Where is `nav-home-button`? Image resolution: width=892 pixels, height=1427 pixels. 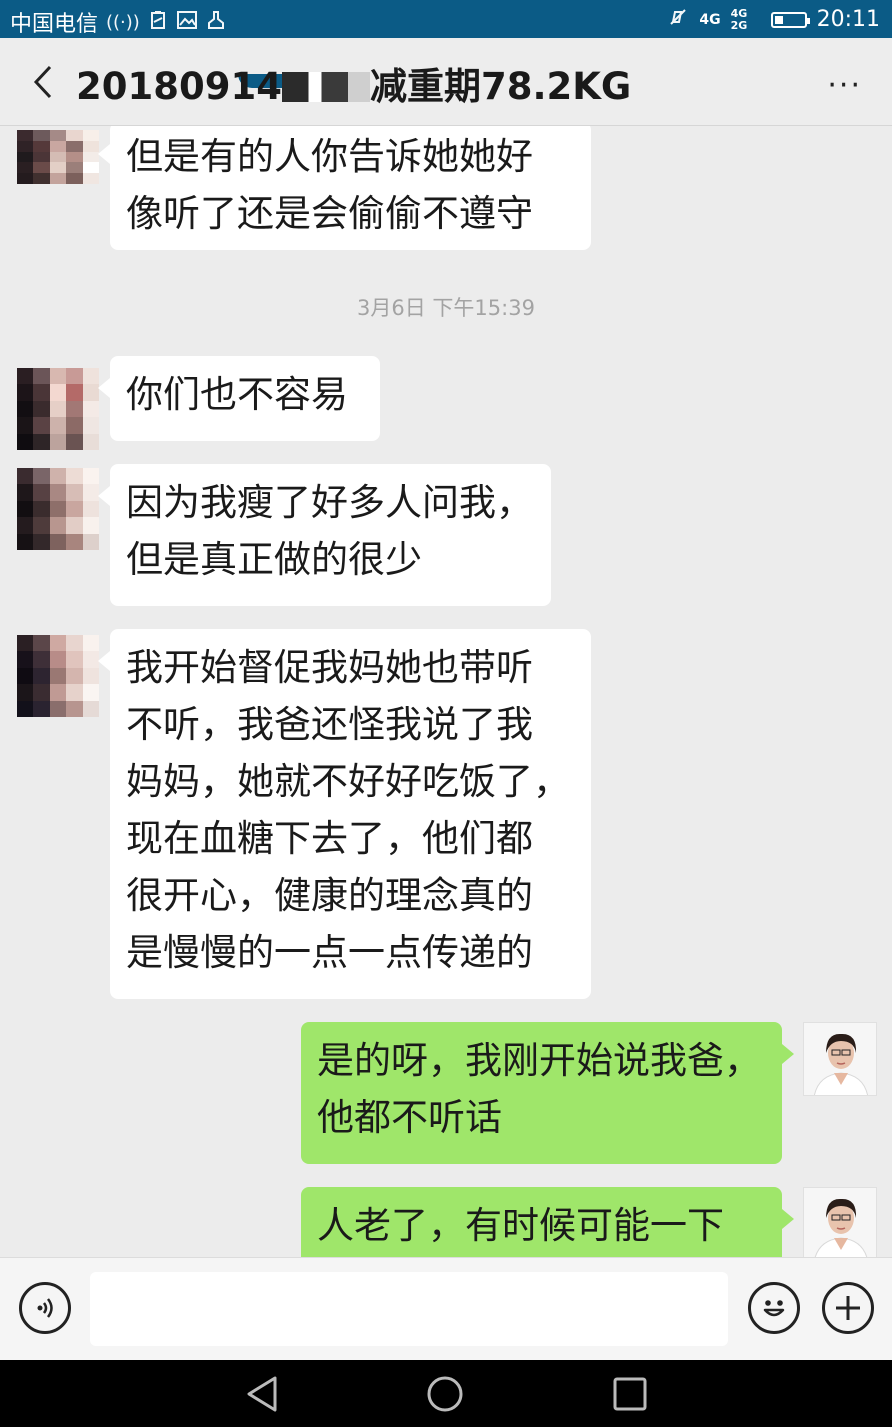 nav-home-button is located at coordinates (445, 1394).